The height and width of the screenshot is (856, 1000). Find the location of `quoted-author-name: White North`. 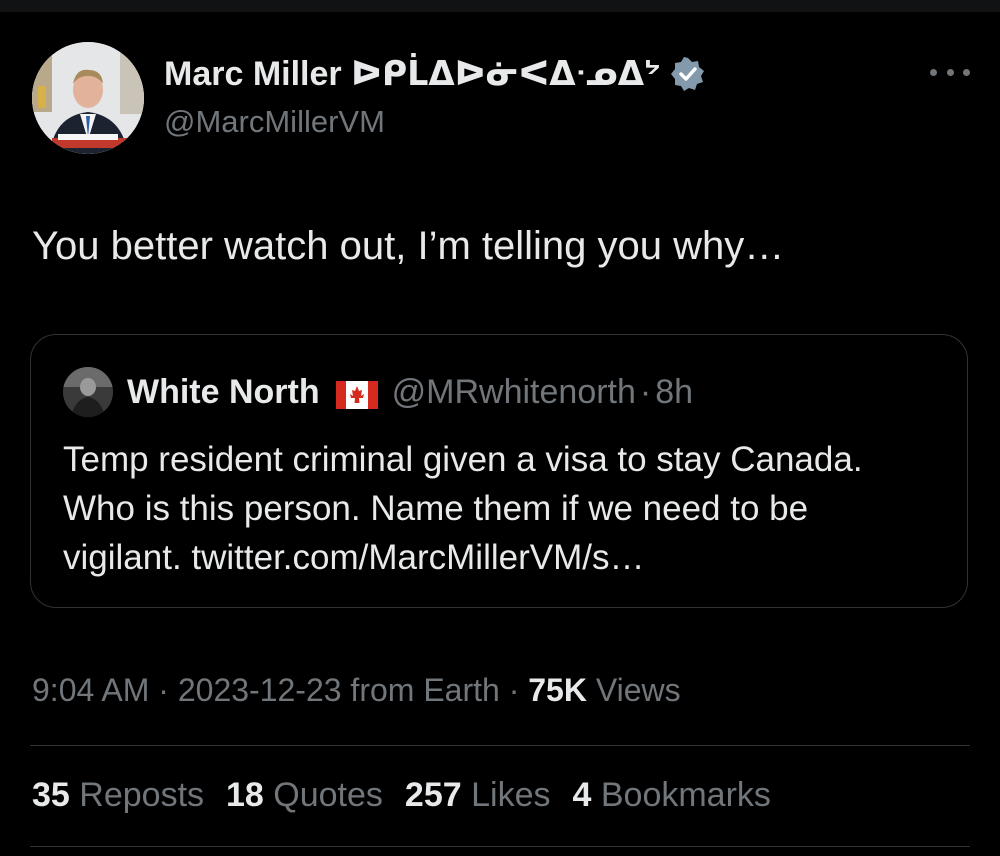

quoted-author-name: White North is located at coordinates (223, 392).